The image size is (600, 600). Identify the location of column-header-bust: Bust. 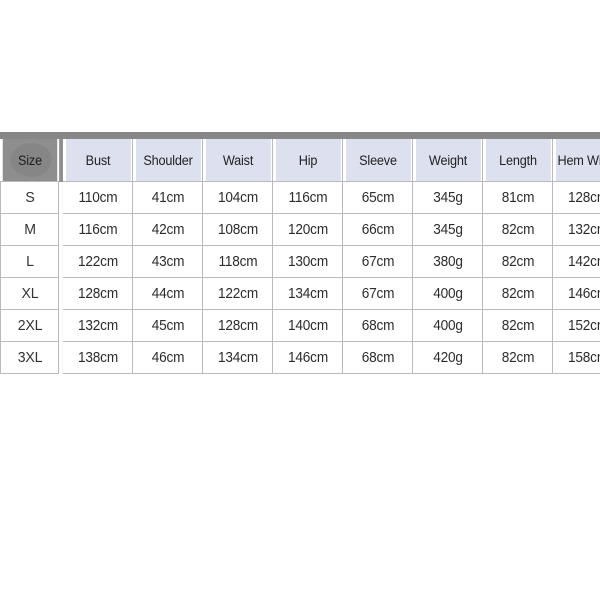
(97, 160).